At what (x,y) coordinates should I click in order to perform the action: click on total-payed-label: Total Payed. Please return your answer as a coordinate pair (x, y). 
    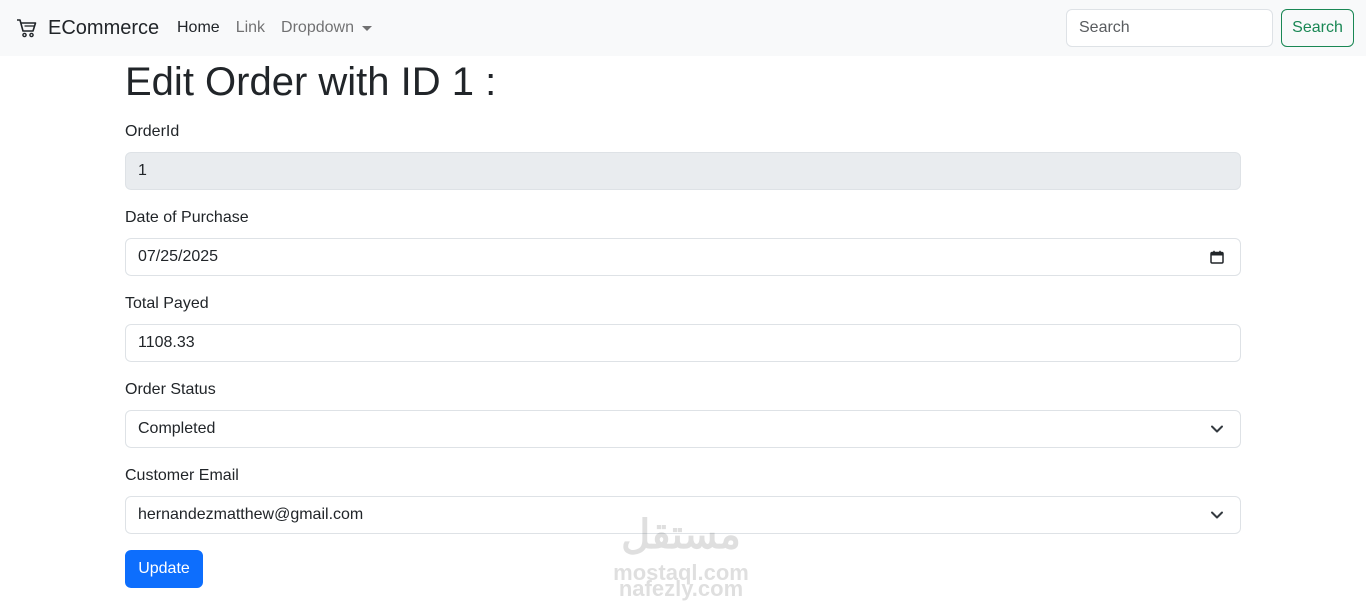
    Looking at the image, I should click on (167, 303).